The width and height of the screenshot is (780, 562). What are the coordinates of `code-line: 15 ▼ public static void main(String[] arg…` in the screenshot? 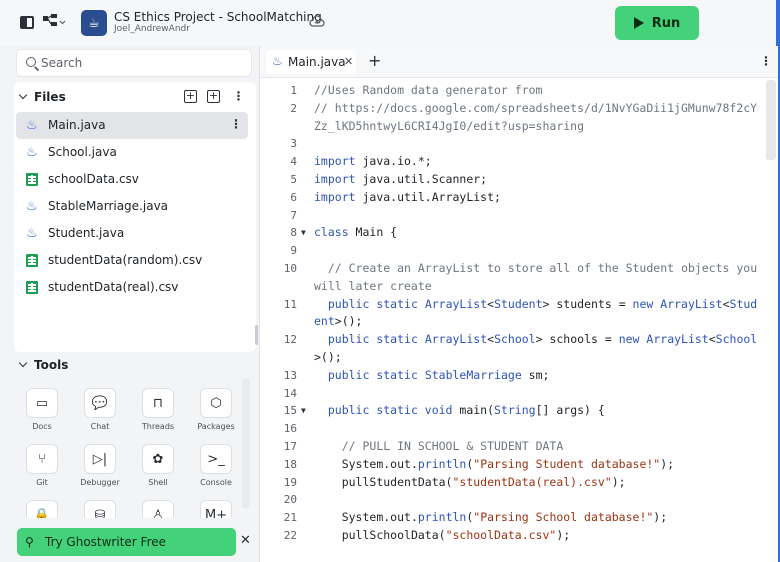 It's located at (515, 411).